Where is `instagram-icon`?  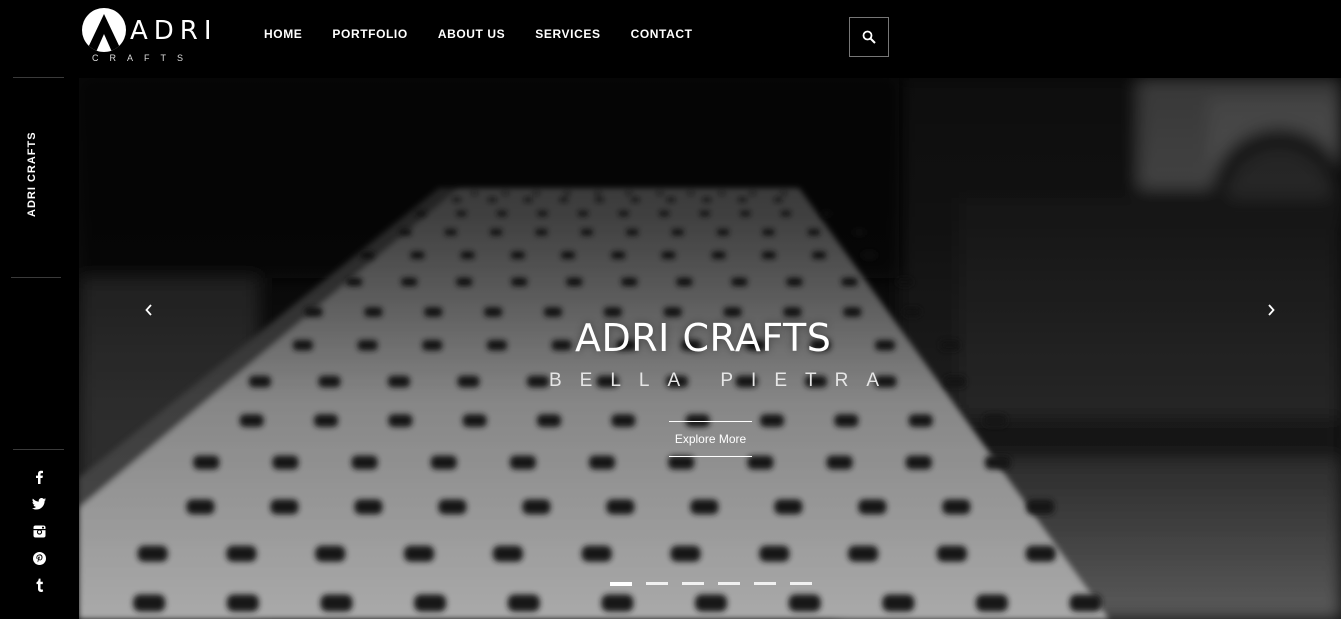 instagram-icon is located at coordinates (39, 531).